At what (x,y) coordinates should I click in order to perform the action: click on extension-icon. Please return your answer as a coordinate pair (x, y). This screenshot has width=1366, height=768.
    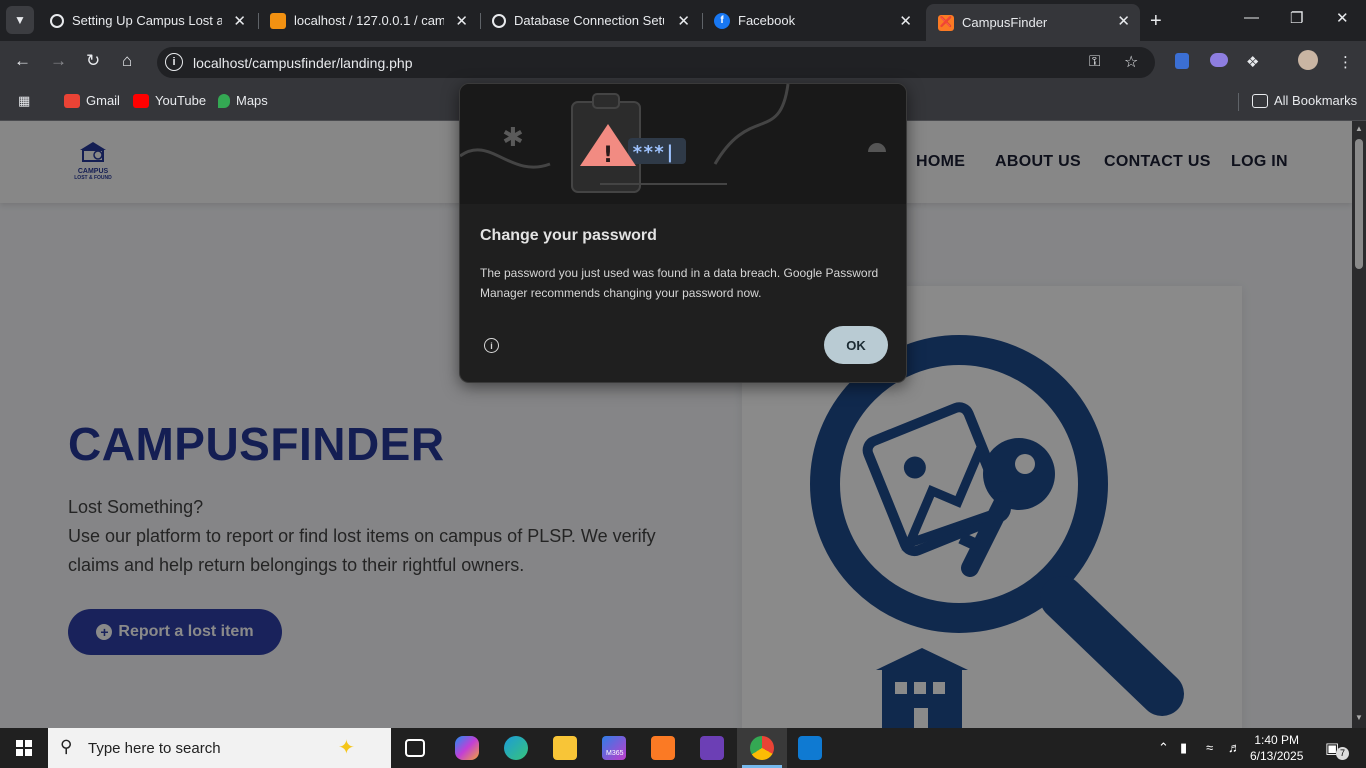
    Looking at the image, I should click on (1219, 60).